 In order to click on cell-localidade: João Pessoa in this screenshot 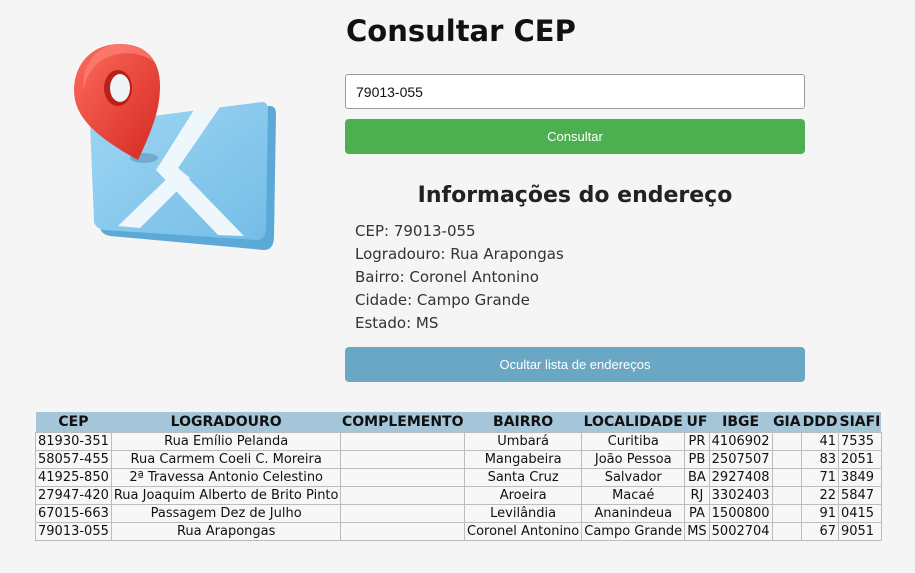, I will do `click(633, 459)`.